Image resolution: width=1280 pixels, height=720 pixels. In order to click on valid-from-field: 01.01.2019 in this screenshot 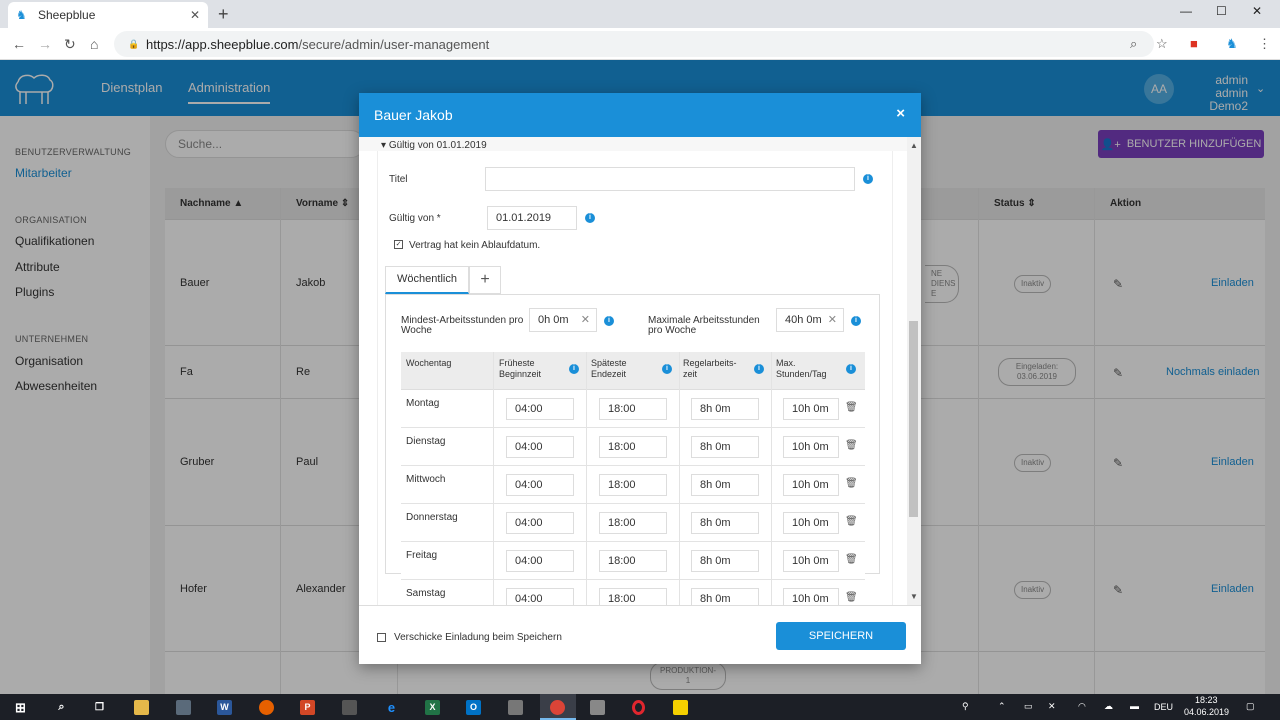, I will do `click(532, 218)`.